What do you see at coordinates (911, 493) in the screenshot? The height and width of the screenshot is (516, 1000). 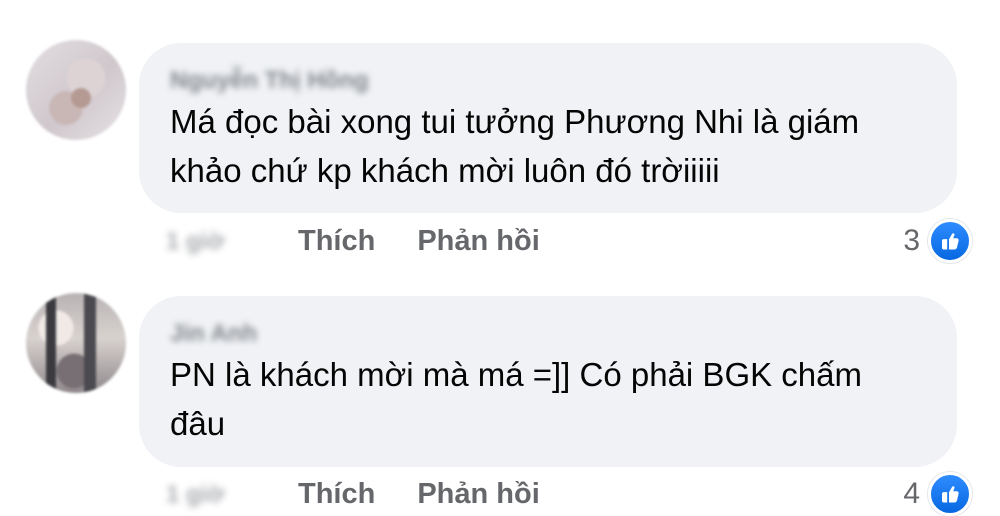 I see `reaction-count: 4` at bounding box center [911, 493].